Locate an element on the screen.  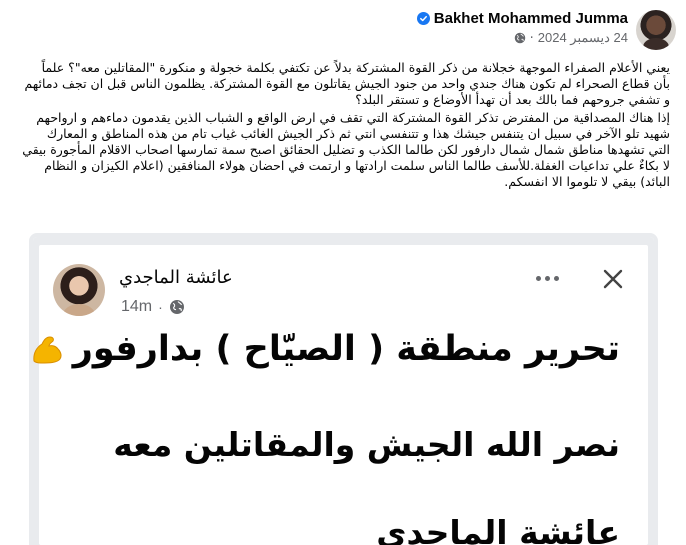
close-icon is located at coordinates (613, 279).